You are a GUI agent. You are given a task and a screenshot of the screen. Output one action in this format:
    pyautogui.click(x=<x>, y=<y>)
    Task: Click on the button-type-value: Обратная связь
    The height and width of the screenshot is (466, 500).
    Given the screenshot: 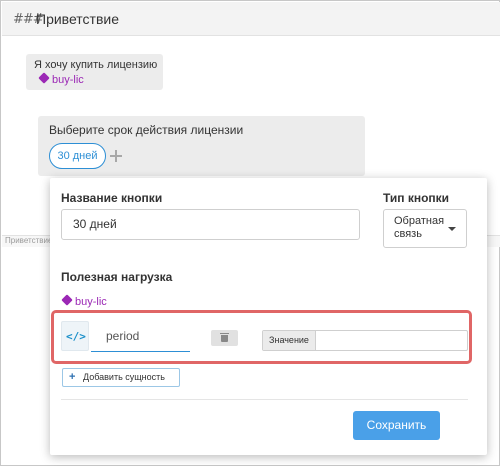 What is the action you would take?
    pyautogui.click(x=419, y=227)
    